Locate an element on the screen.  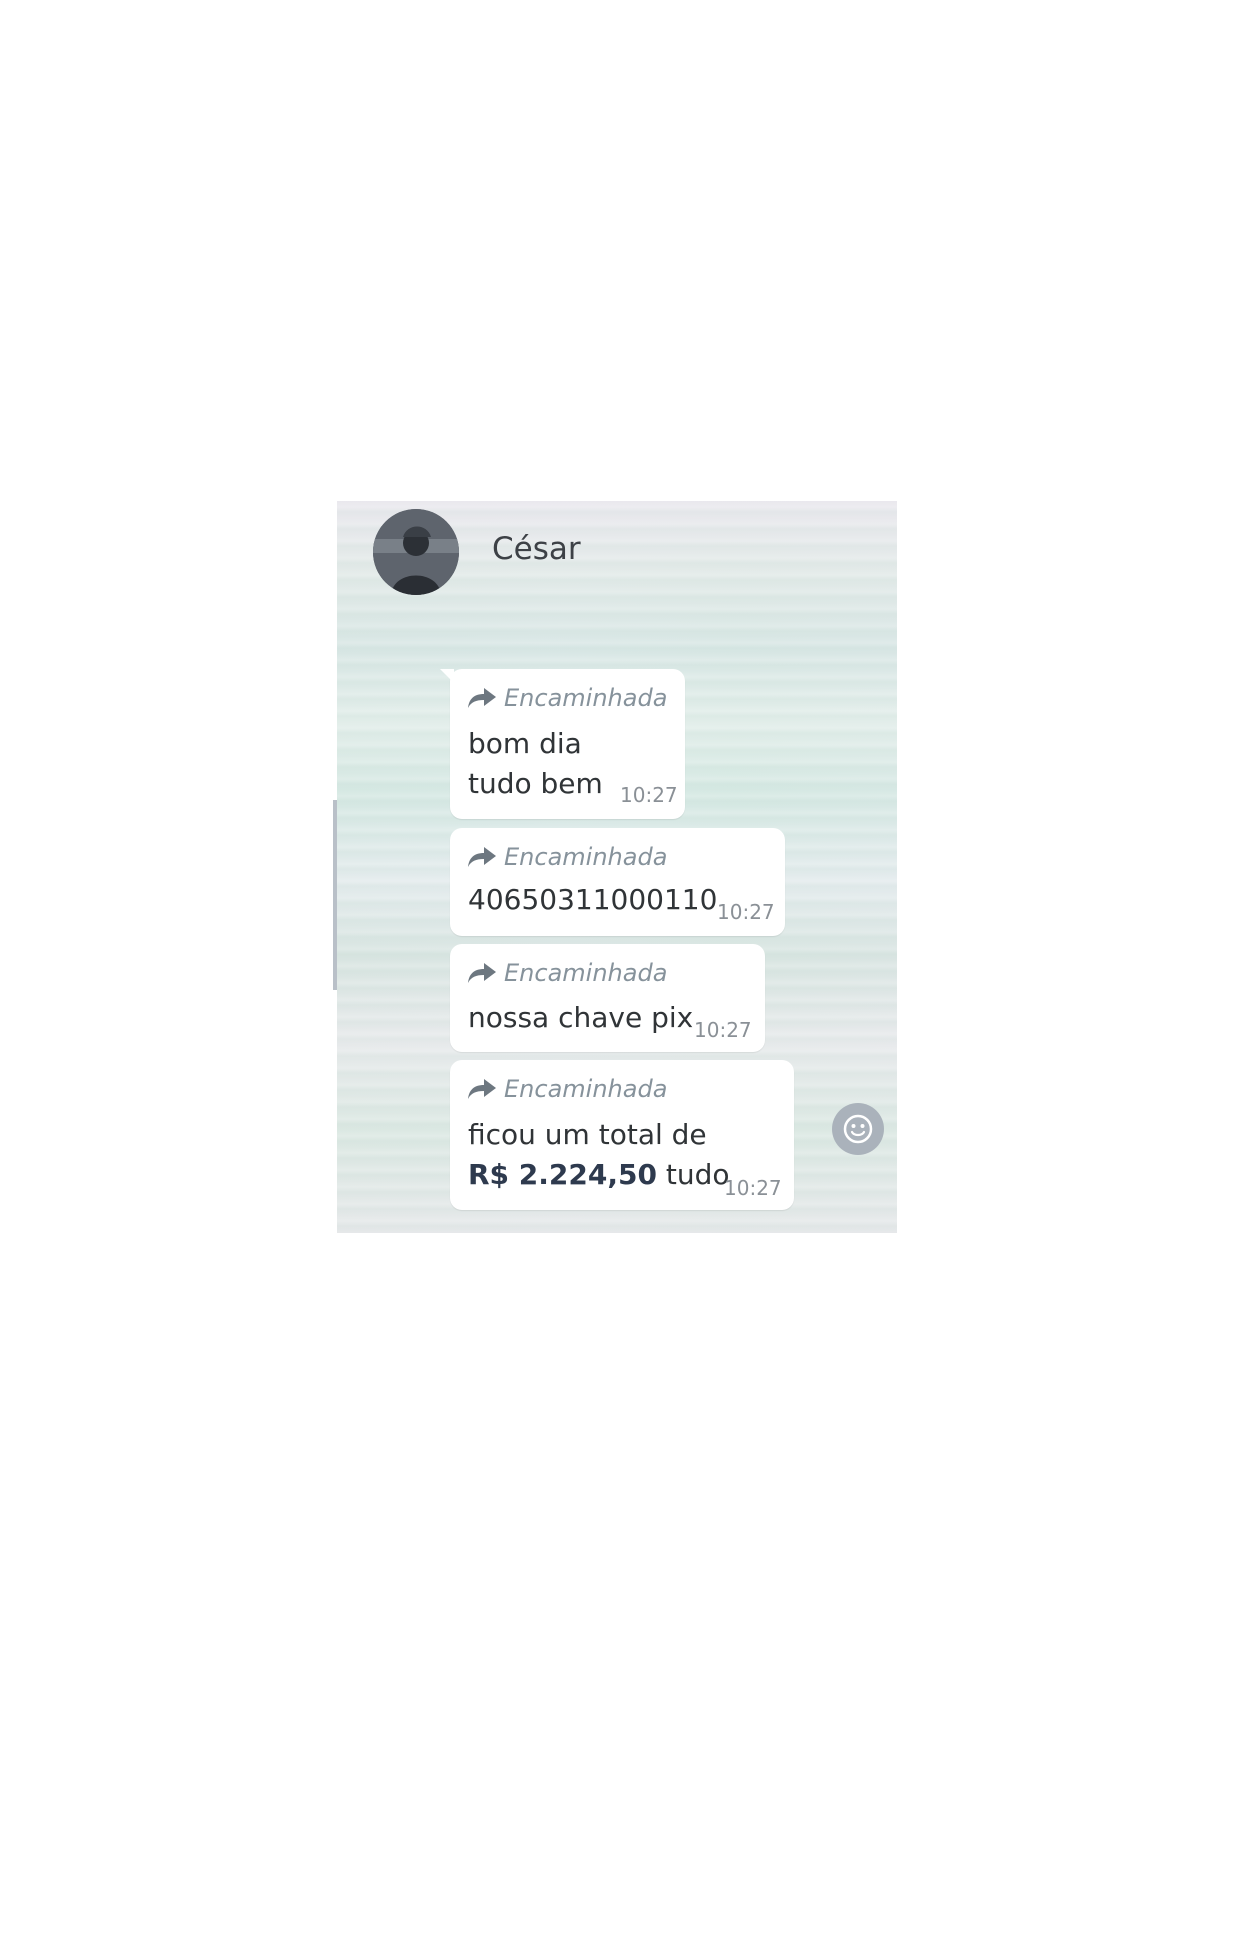
contact-avatar is located at coordinates (416, 552).